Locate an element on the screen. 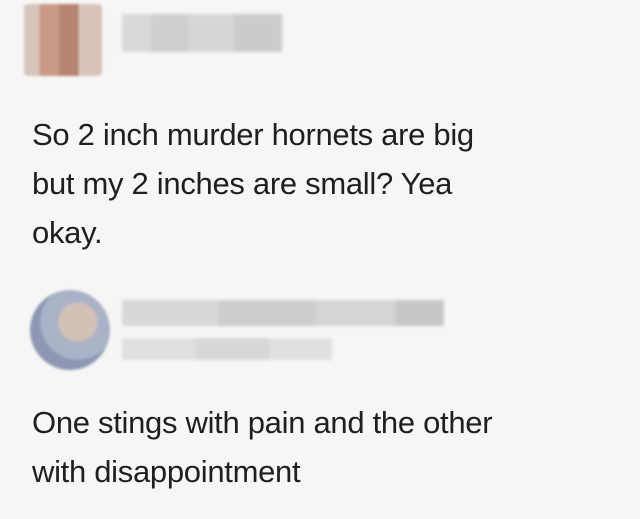 This screenshot has height=519, width=640. reply-avatar is located at coordinates (70, 330).